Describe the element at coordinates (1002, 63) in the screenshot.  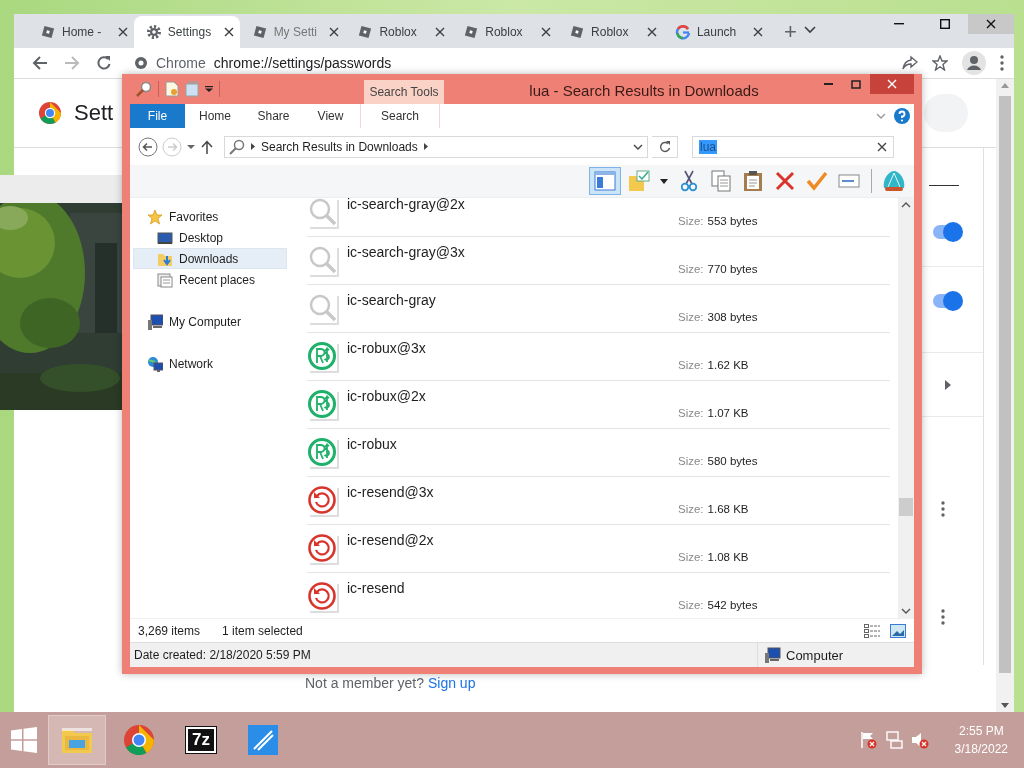
I see `menu-icon` at that location.